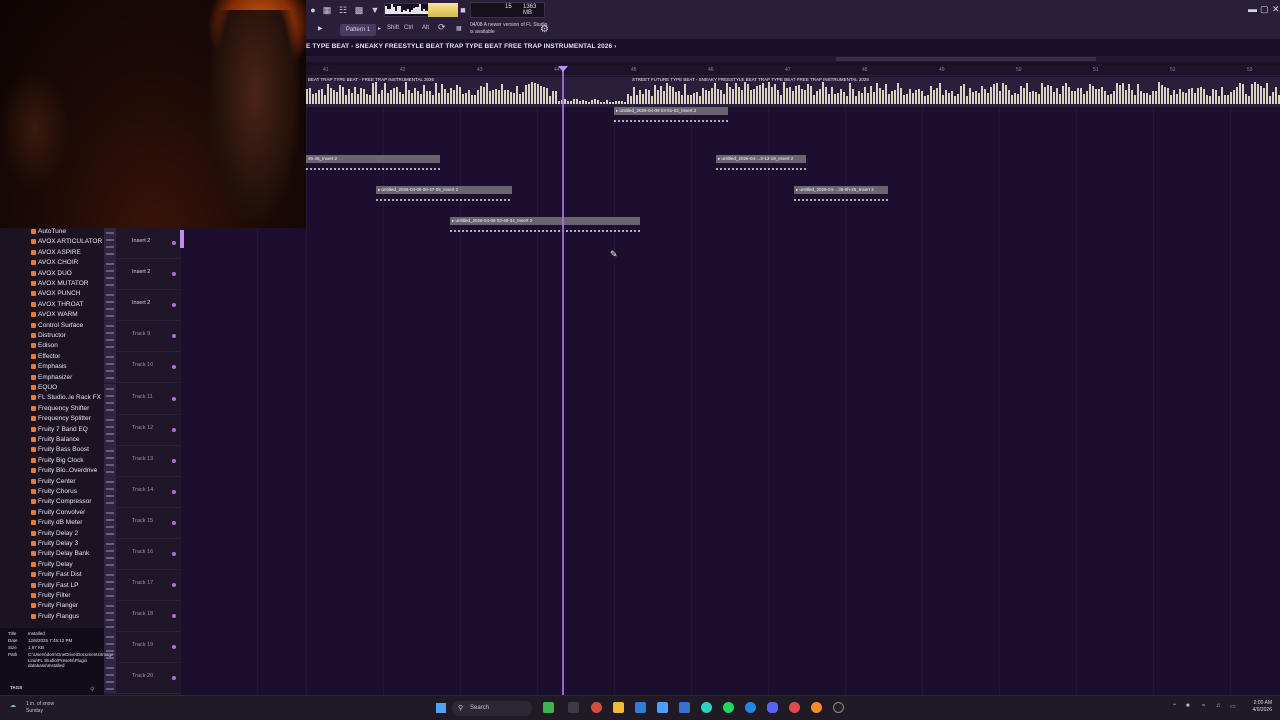 This screenshot has height=720, width=1280. What do you see at coordinates (59, 429) in the screenshot?
I see `plugin-item: Fruity 7 Band EQ` at bounding box center [59, 429].